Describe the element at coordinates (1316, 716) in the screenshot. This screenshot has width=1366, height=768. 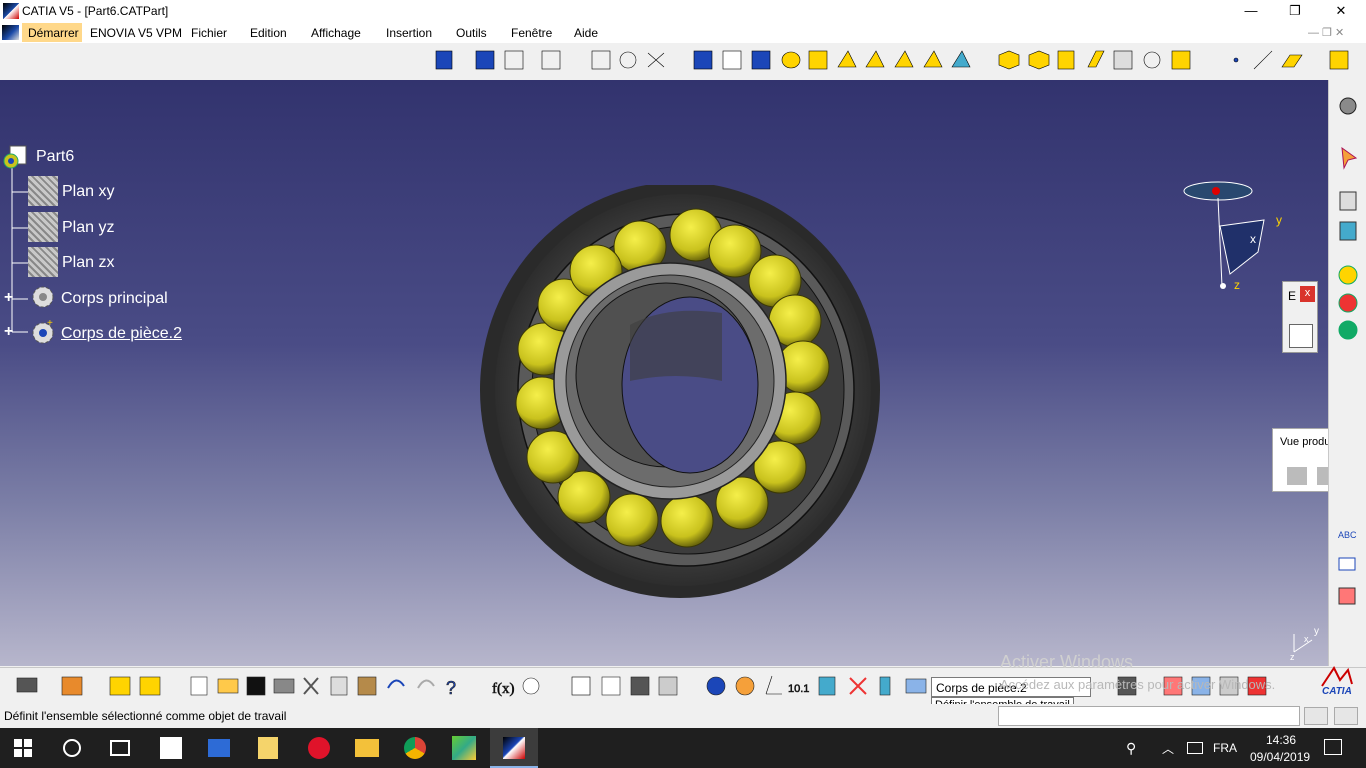
I see `restore-icon` at that location.